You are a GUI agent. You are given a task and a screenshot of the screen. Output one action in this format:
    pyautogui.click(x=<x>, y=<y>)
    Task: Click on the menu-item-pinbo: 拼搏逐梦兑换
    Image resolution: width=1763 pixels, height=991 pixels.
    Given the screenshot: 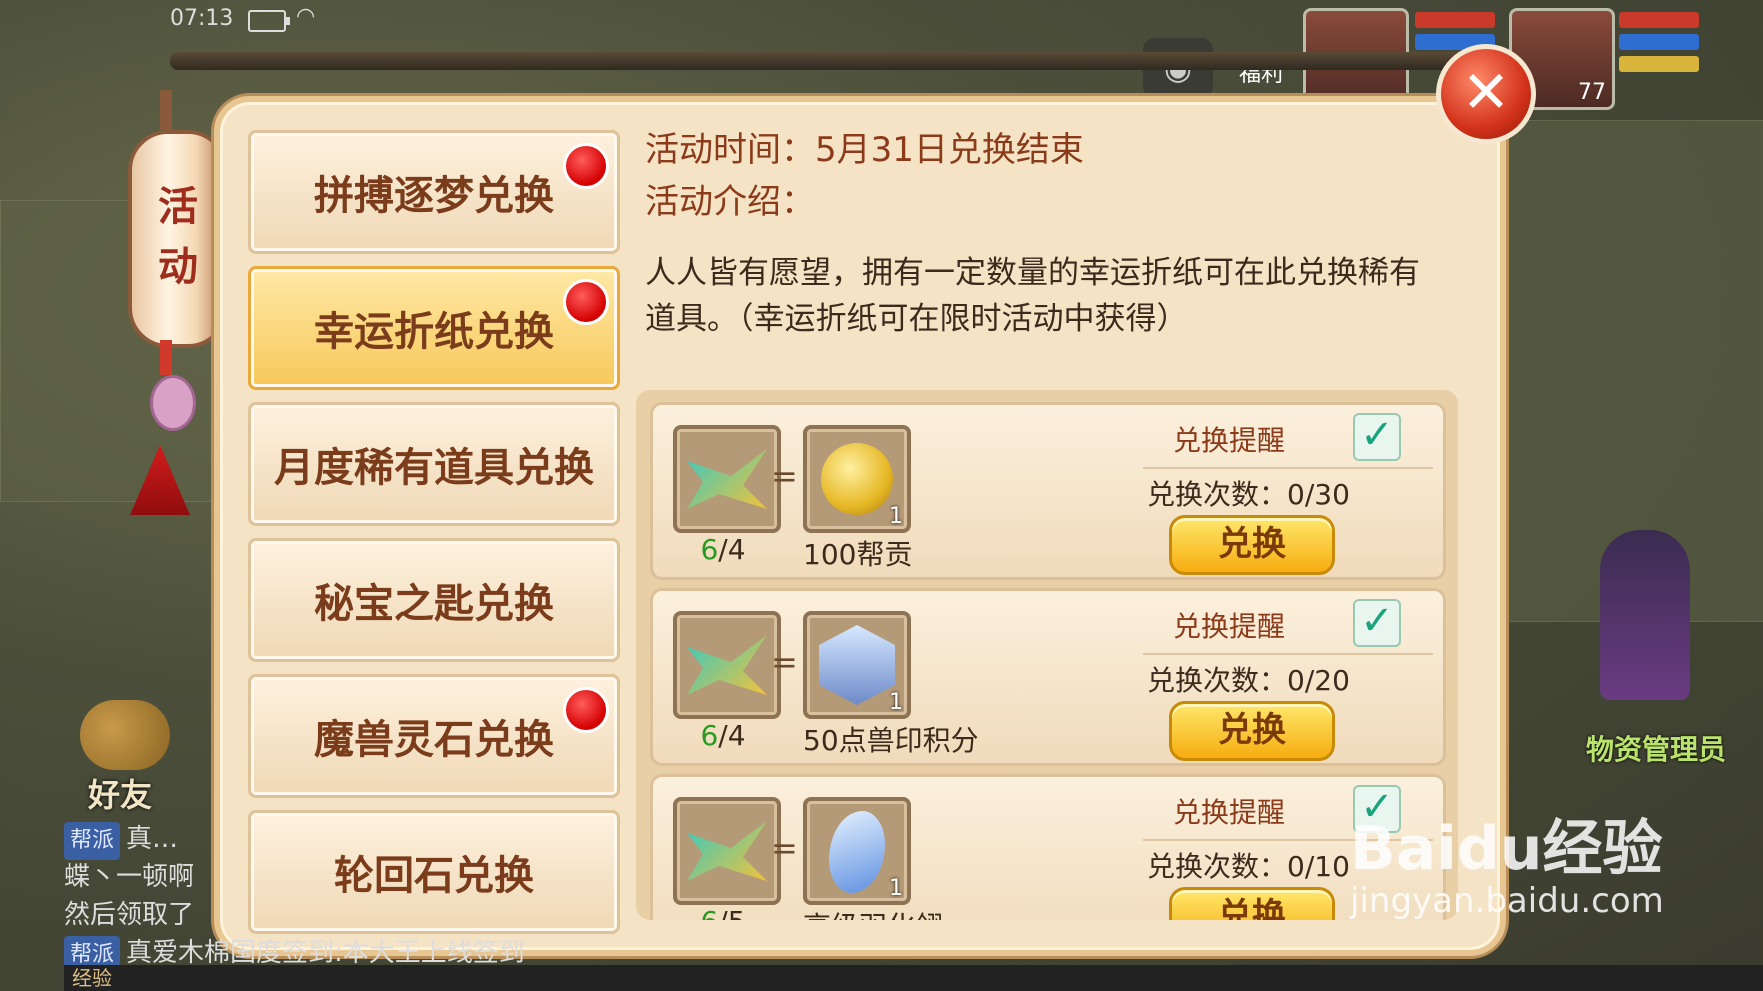 What is the action you would take?
    pyautogui.click(x=434, y=192)
    